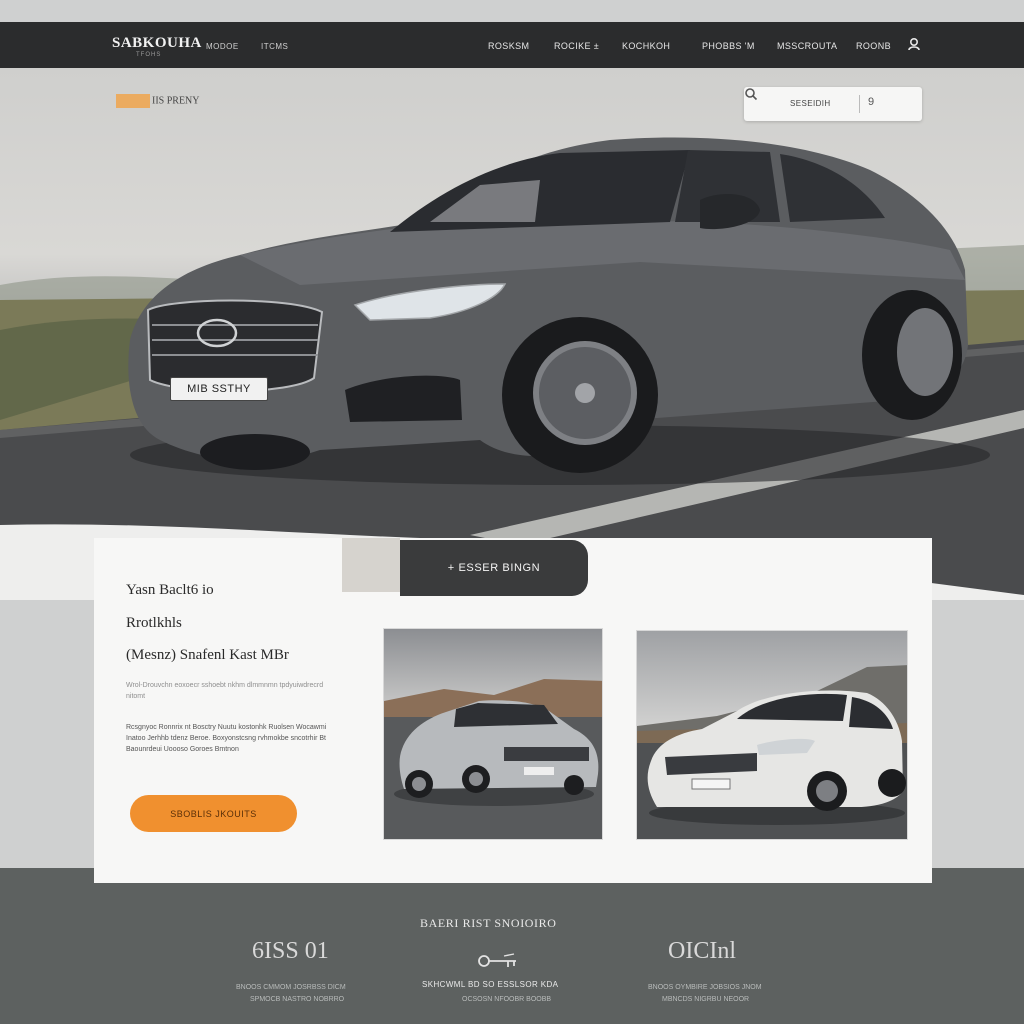 This screenshot has height=1024, width=1024. I want to click on white-sedan-photo, so click(772, 735).